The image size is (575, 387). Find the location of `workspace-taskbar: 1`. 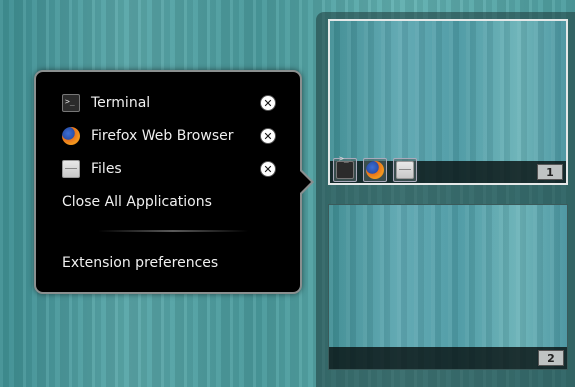

workspace-taskbar: 1 is located at coordinates (448, 168).